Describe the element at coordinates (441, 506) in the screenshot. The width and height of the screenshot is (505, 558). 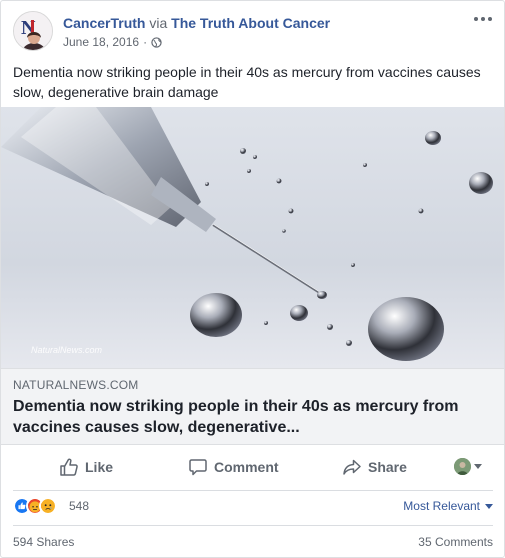
I see `sort-label: Most Relevant` at that location.